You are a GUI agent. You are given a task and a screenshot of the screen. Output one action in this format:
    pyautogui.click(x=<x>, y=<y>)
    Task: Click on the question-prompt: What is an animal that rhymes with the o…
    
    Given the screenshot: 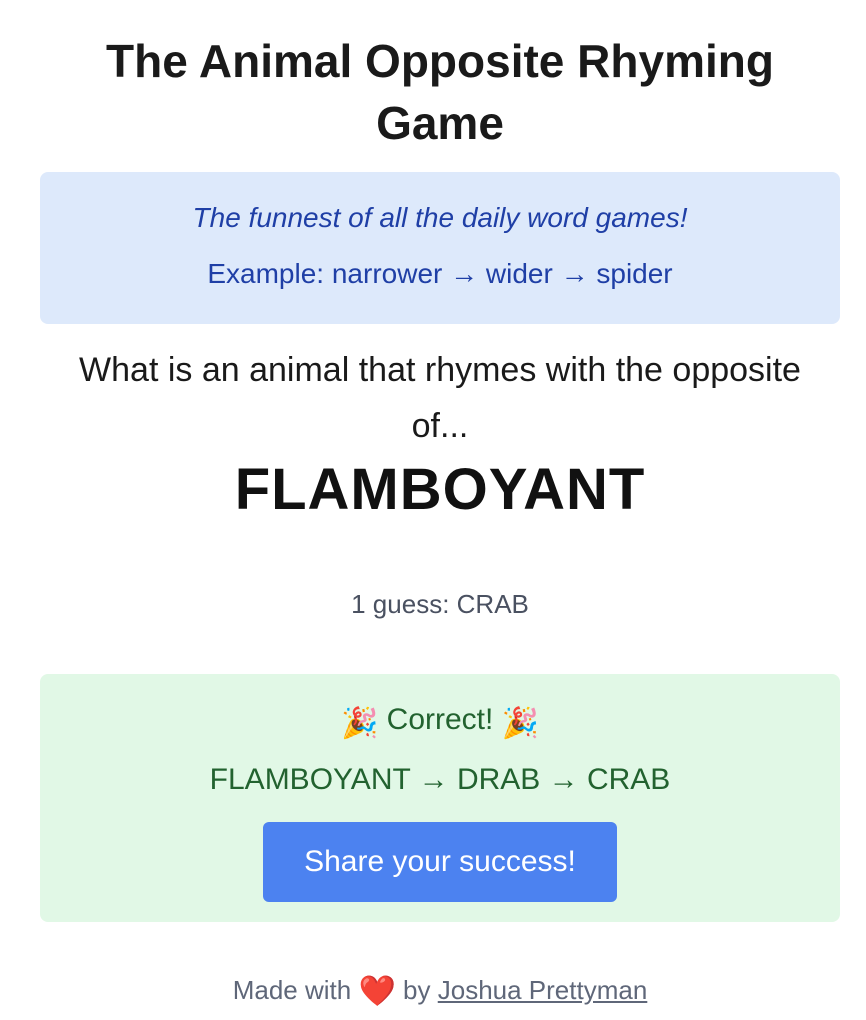 What is the action you would take?
    pyautogui.click(x=440, y=398)
    